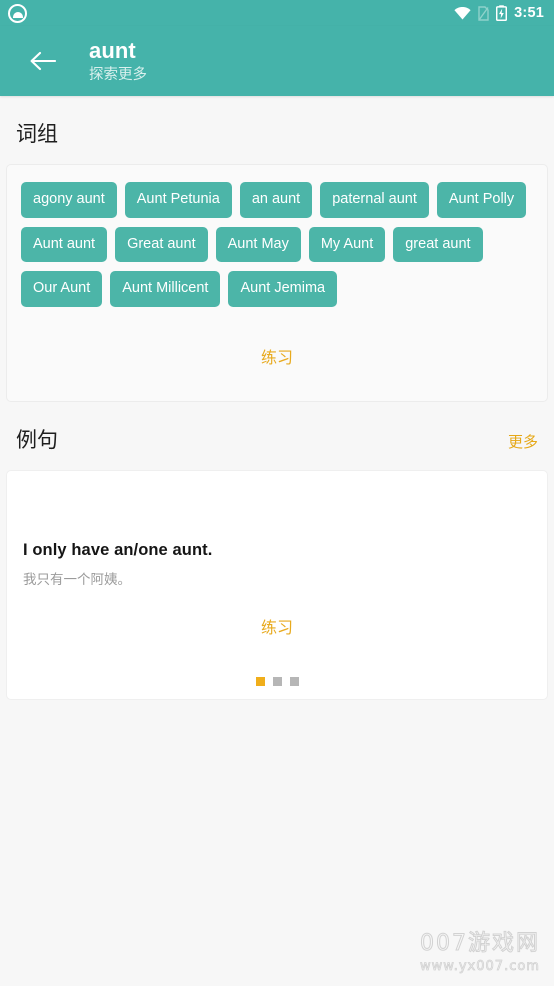 This screenshot has height=986, width=554. I want to click on page-subtitle: 探索更多, so click(118, 74).